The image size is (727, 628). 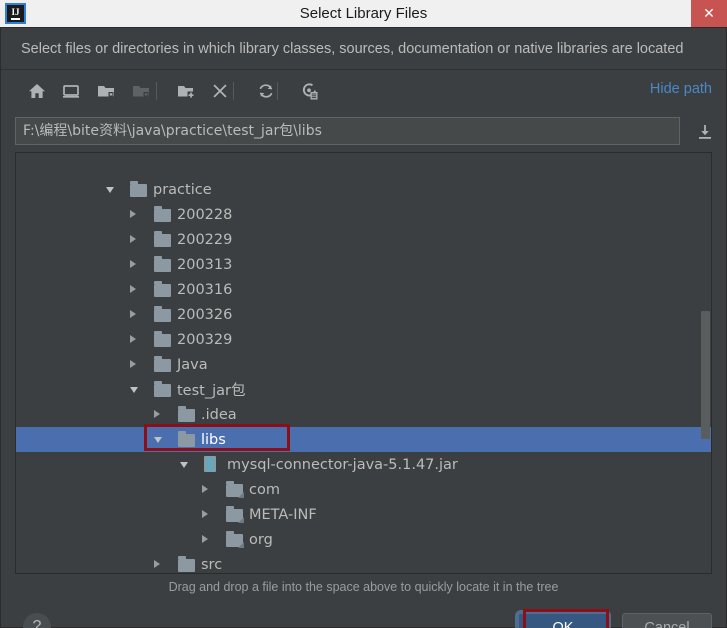 I want to click on tree-row: 200329, so click(x=363, y=339).